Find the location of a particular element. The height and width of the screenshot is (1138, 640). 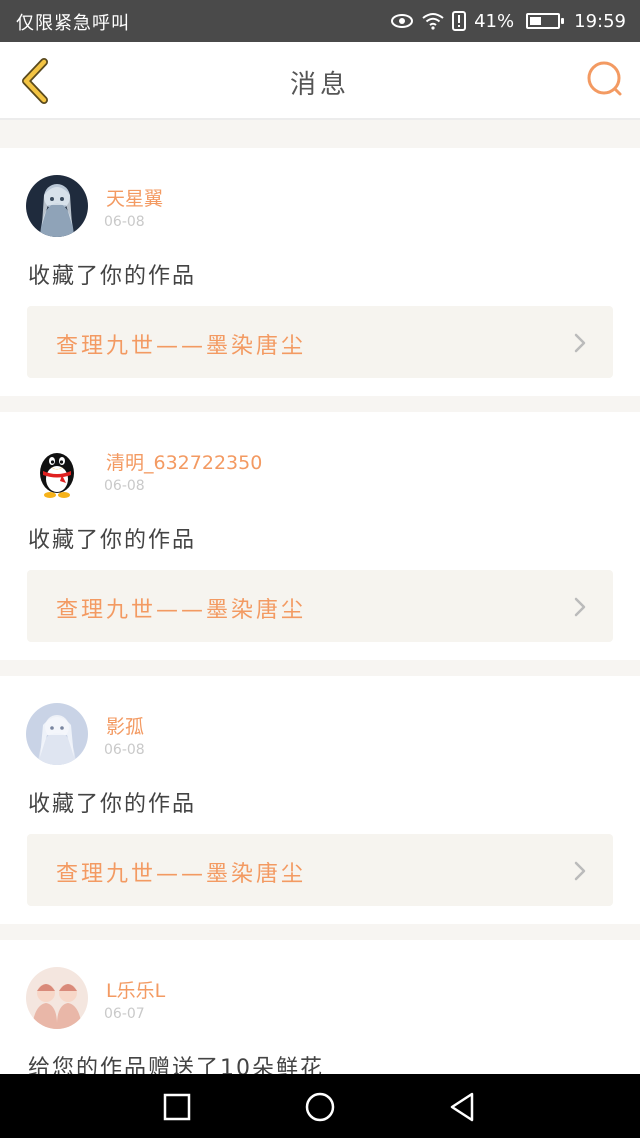

message-date: 06-07 is located at coordinates (124, 1014).